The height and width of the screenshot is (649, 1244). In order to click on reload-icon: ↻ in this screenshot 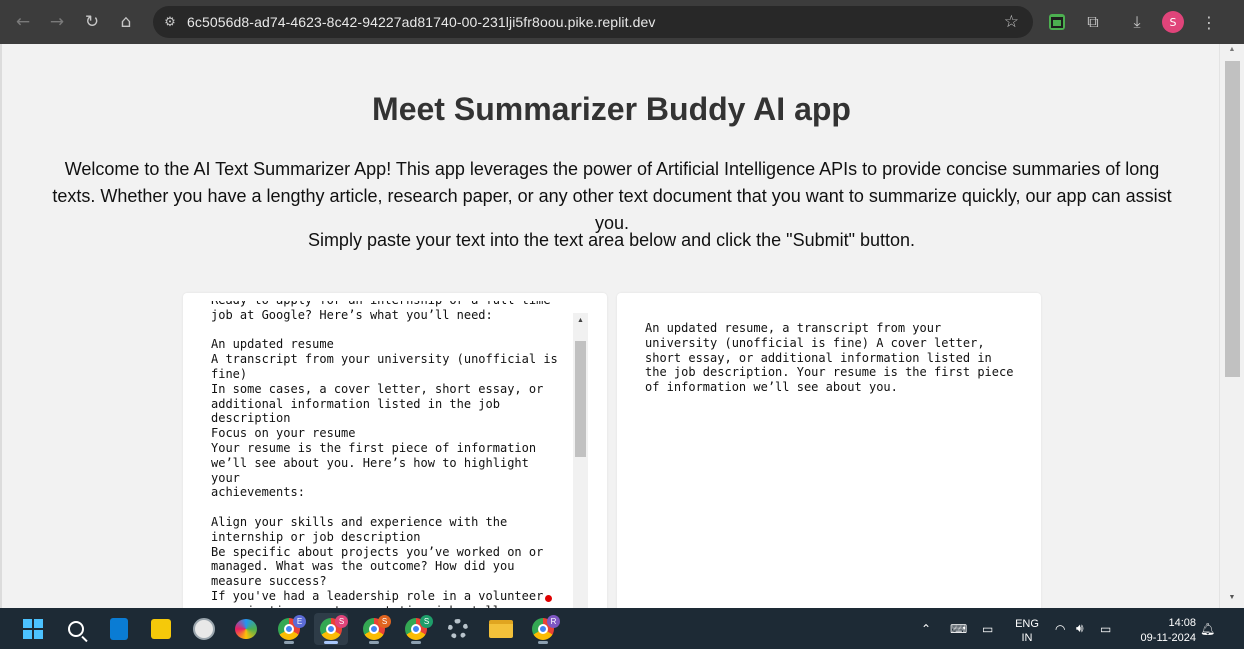, I will do `click(92, 22)`.